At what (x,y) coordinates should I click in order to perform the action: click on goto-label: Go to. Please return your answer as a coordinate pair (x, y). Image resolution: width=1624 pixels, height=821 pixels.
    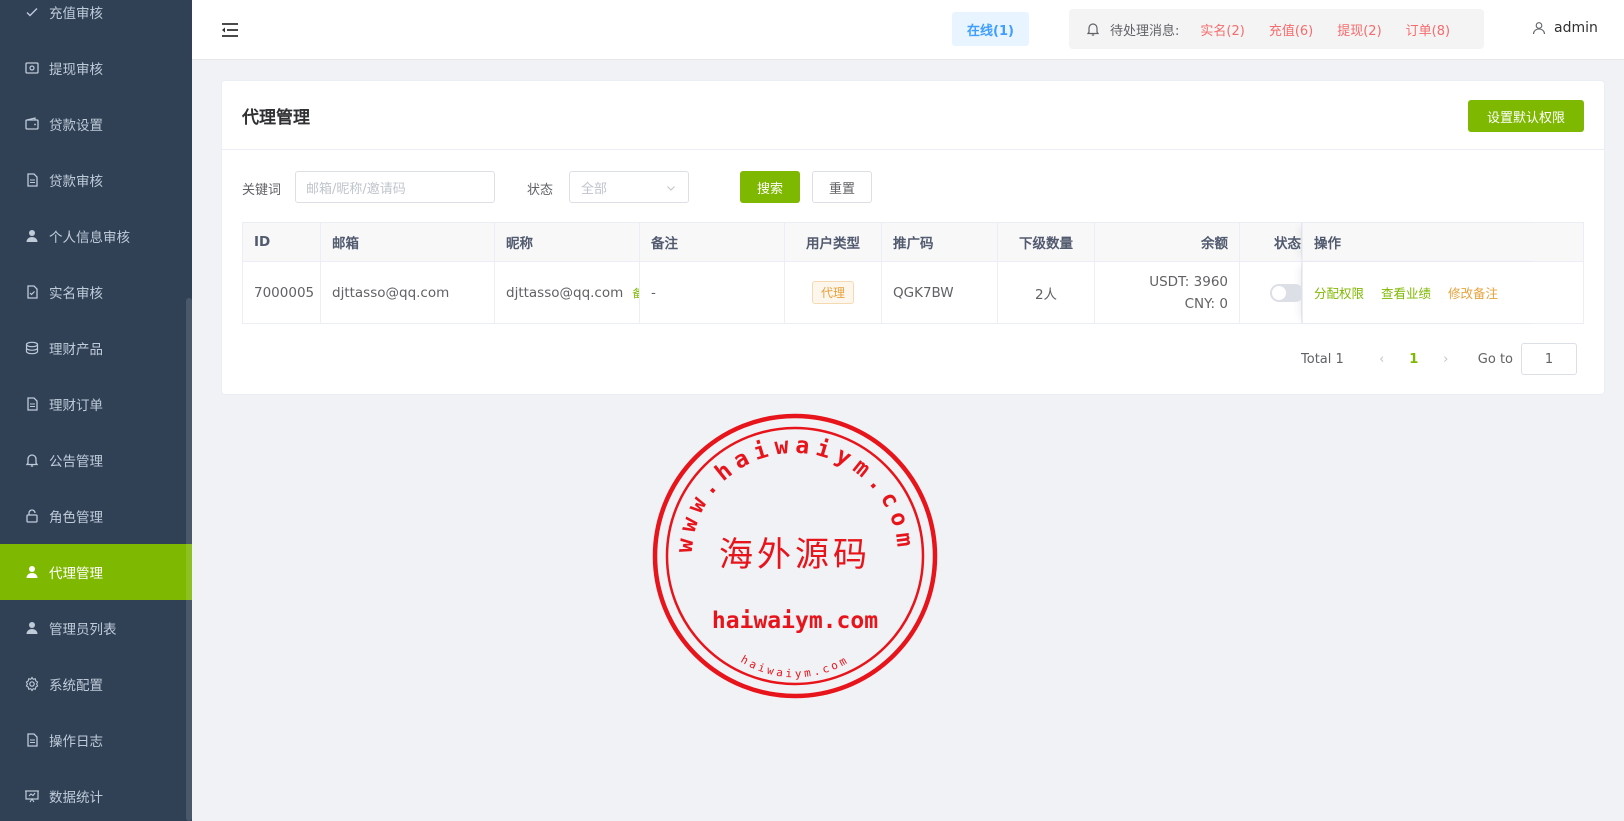
    Looking at the image, I should click on (1495, 359).